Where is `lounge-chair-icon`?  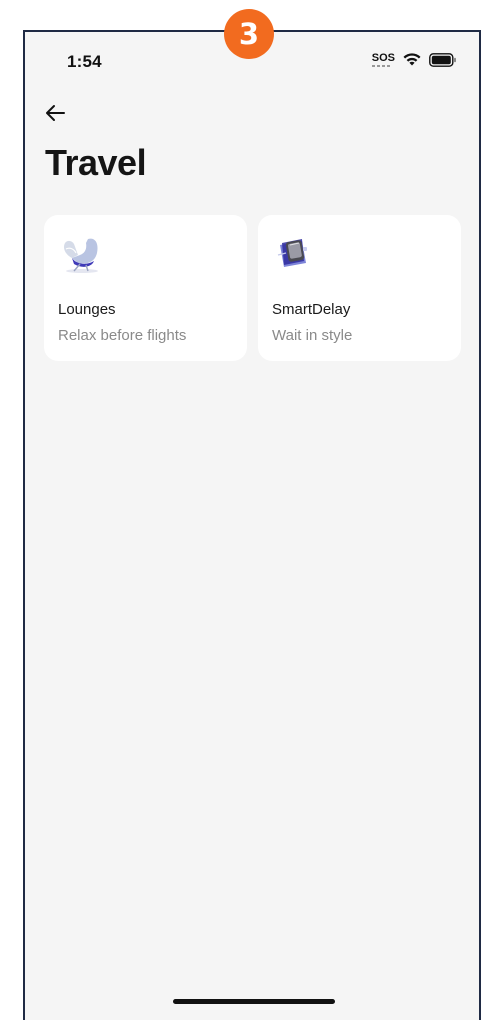 lounge-chair-icon is located at coordinates (81, 255).